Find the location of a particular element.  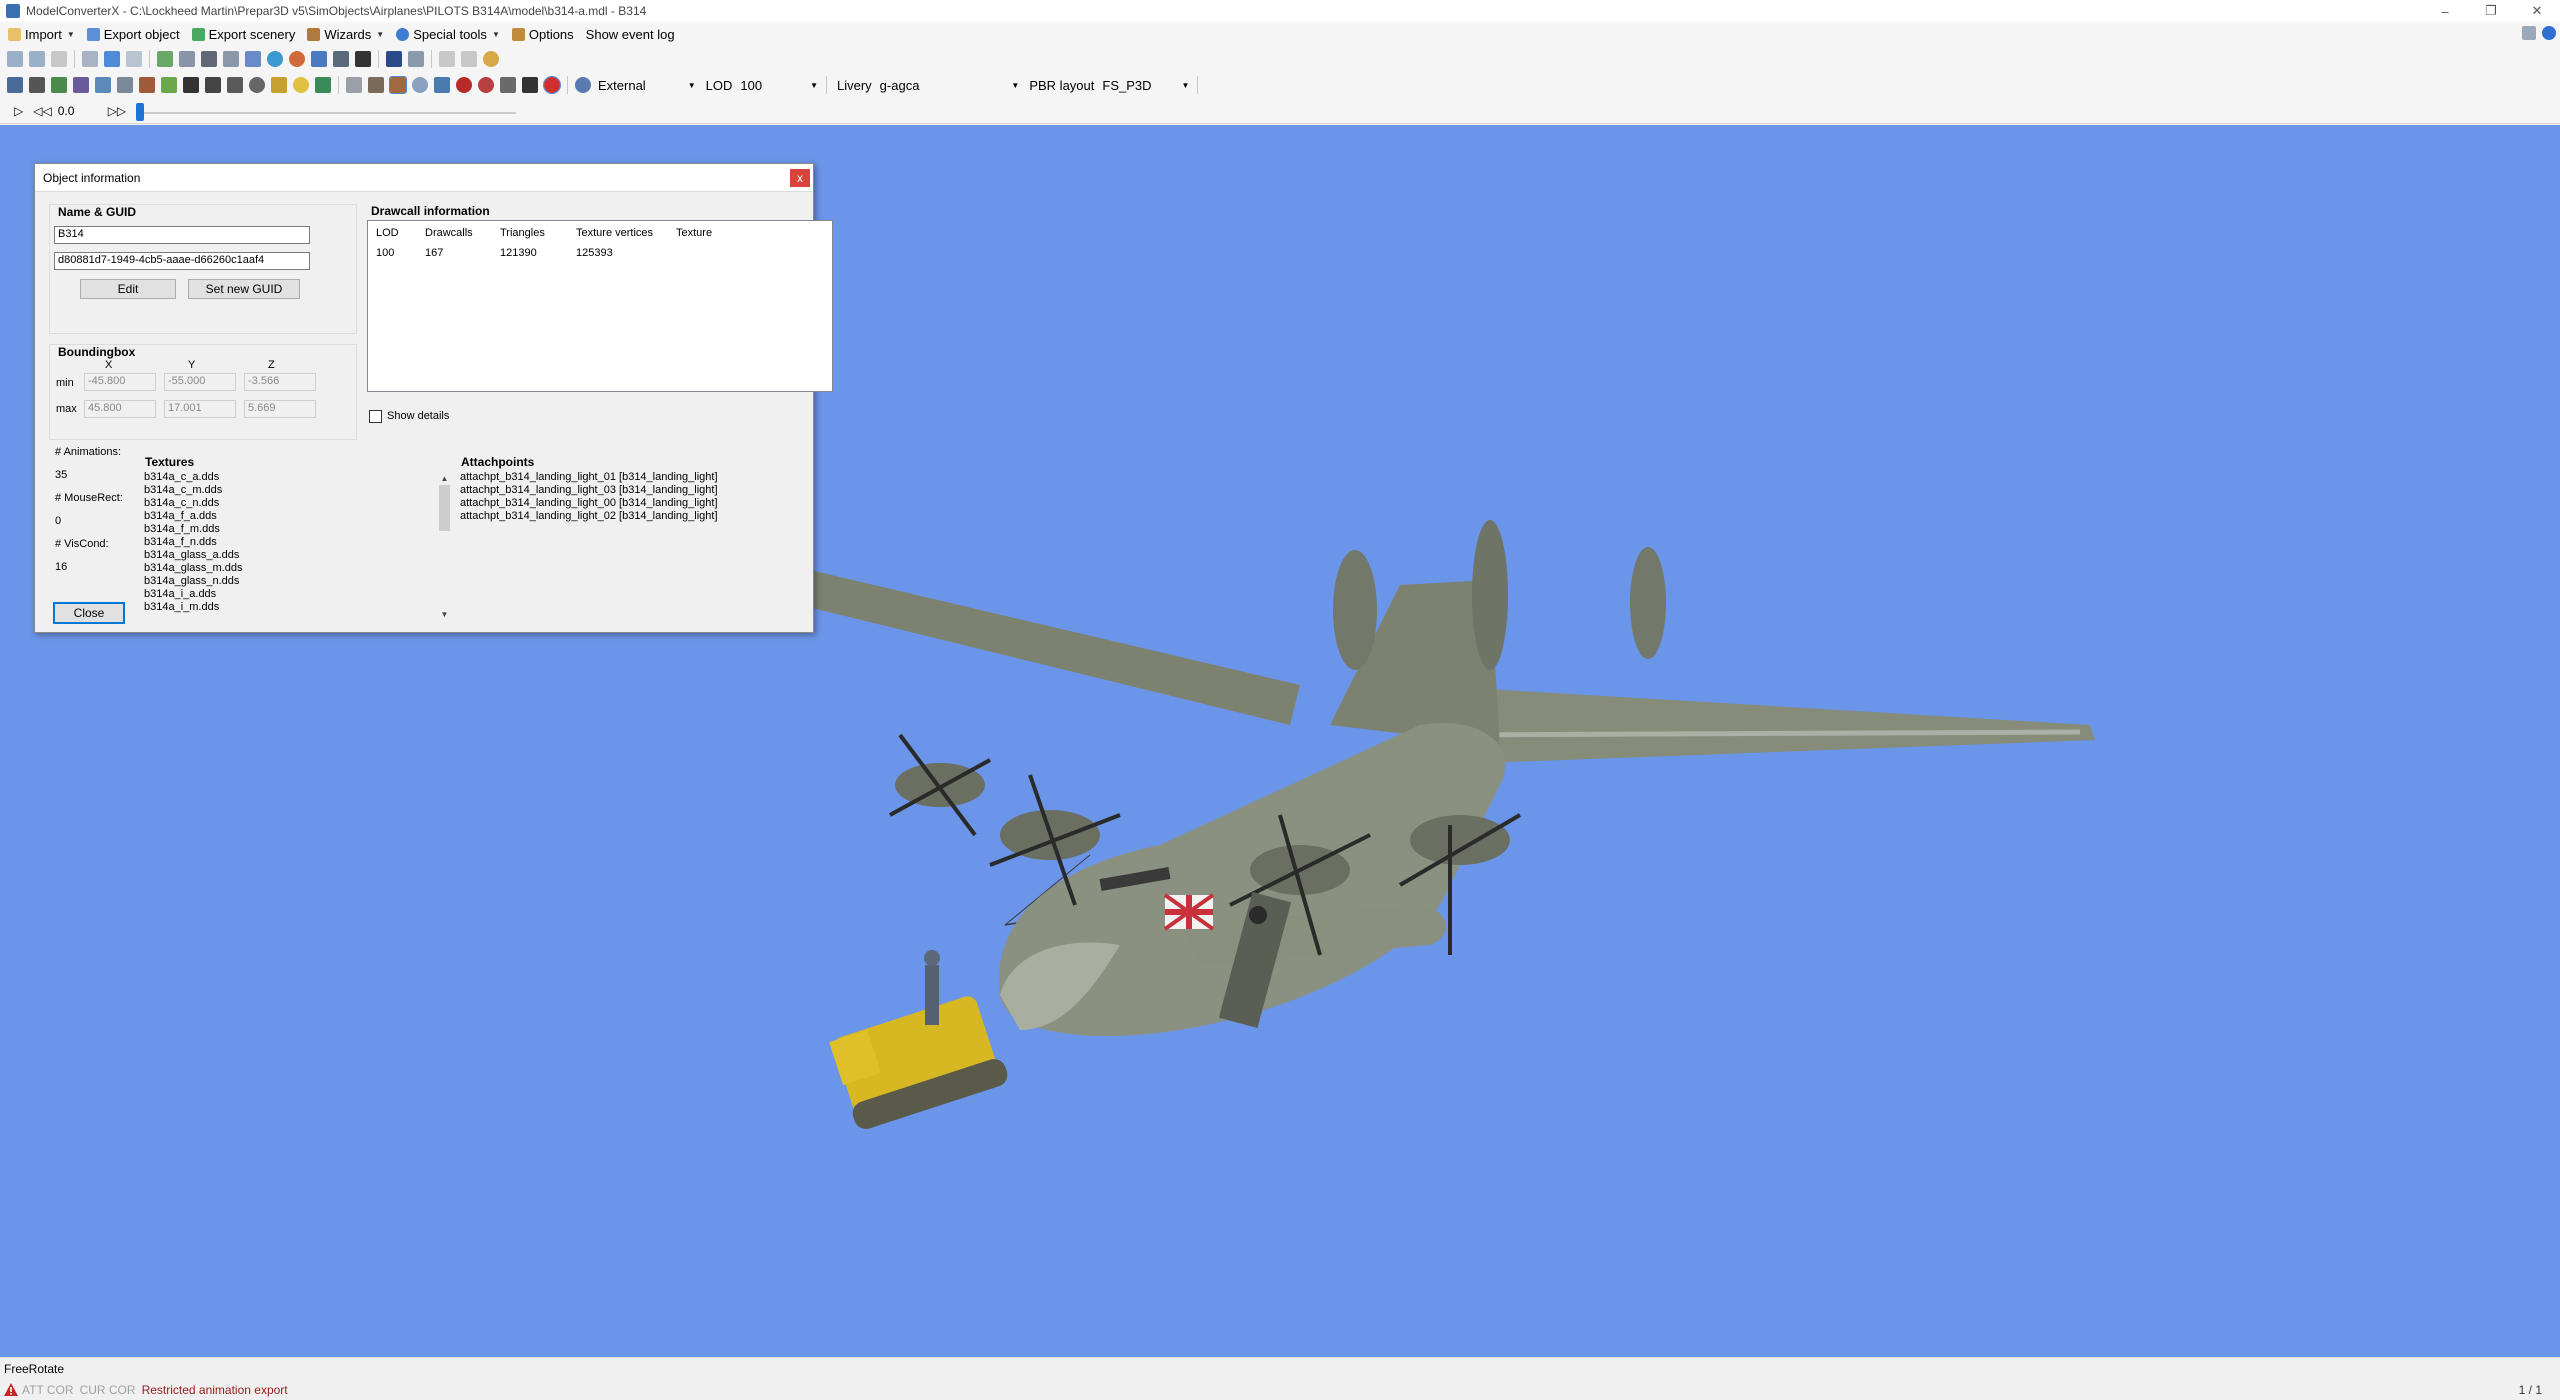

no-entry-icon is located at coordinates (486, 85).